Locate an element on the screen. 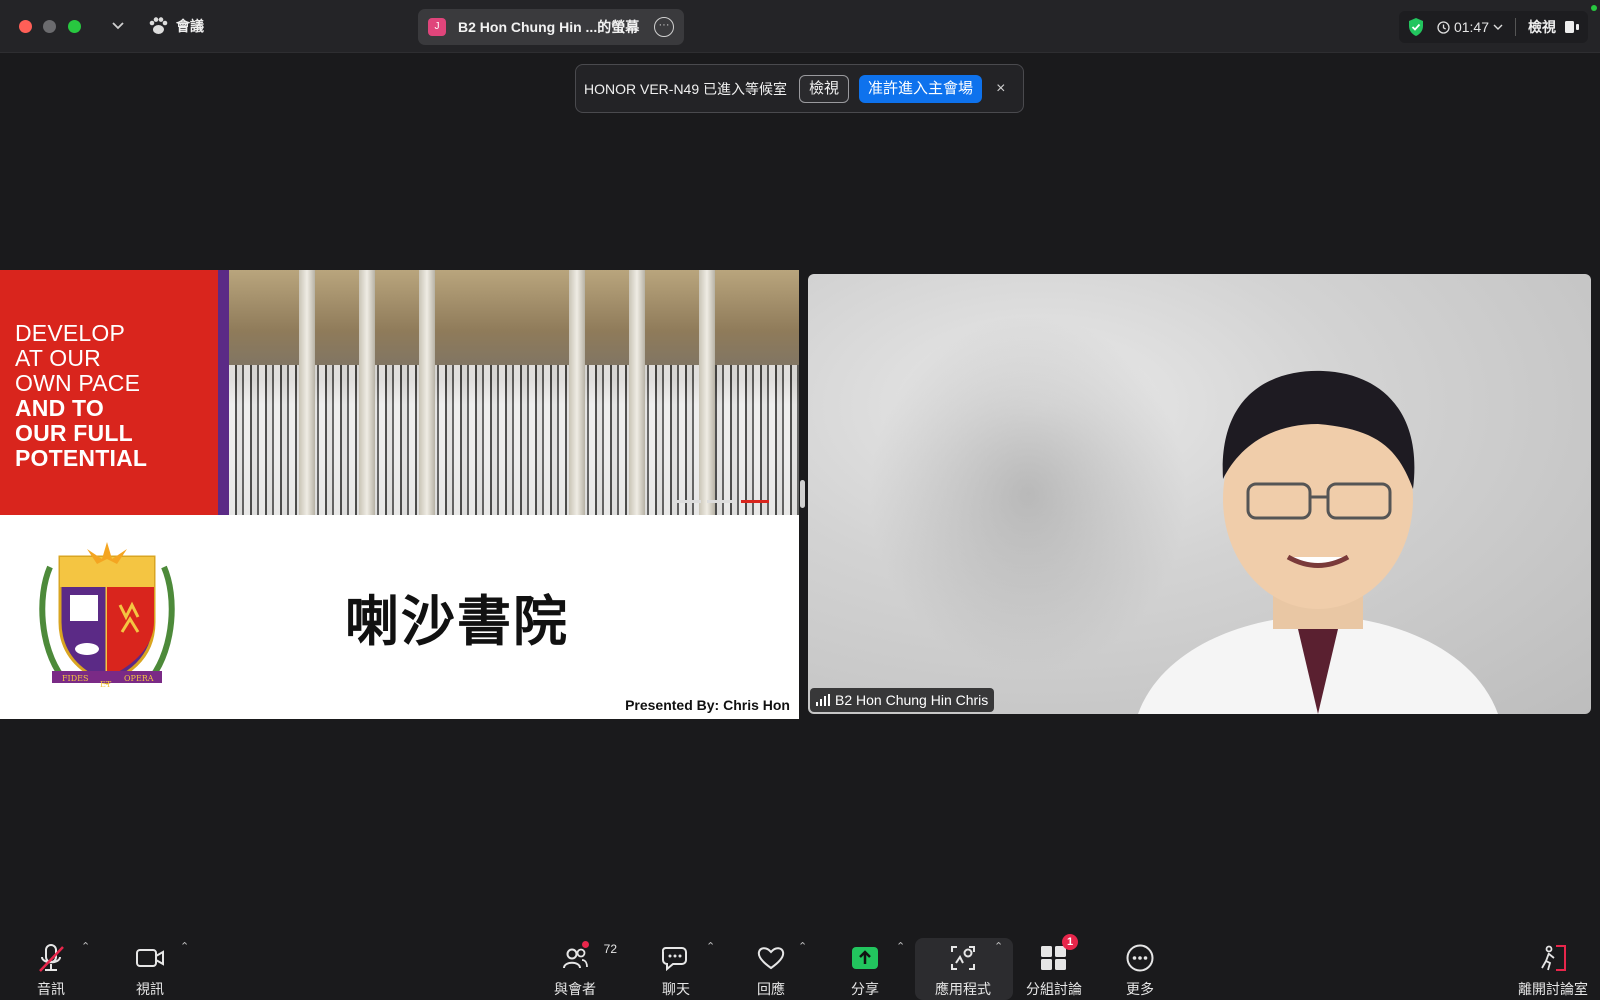  leave-room-label: 離開討論室 is located at coordinates (1553, 989).